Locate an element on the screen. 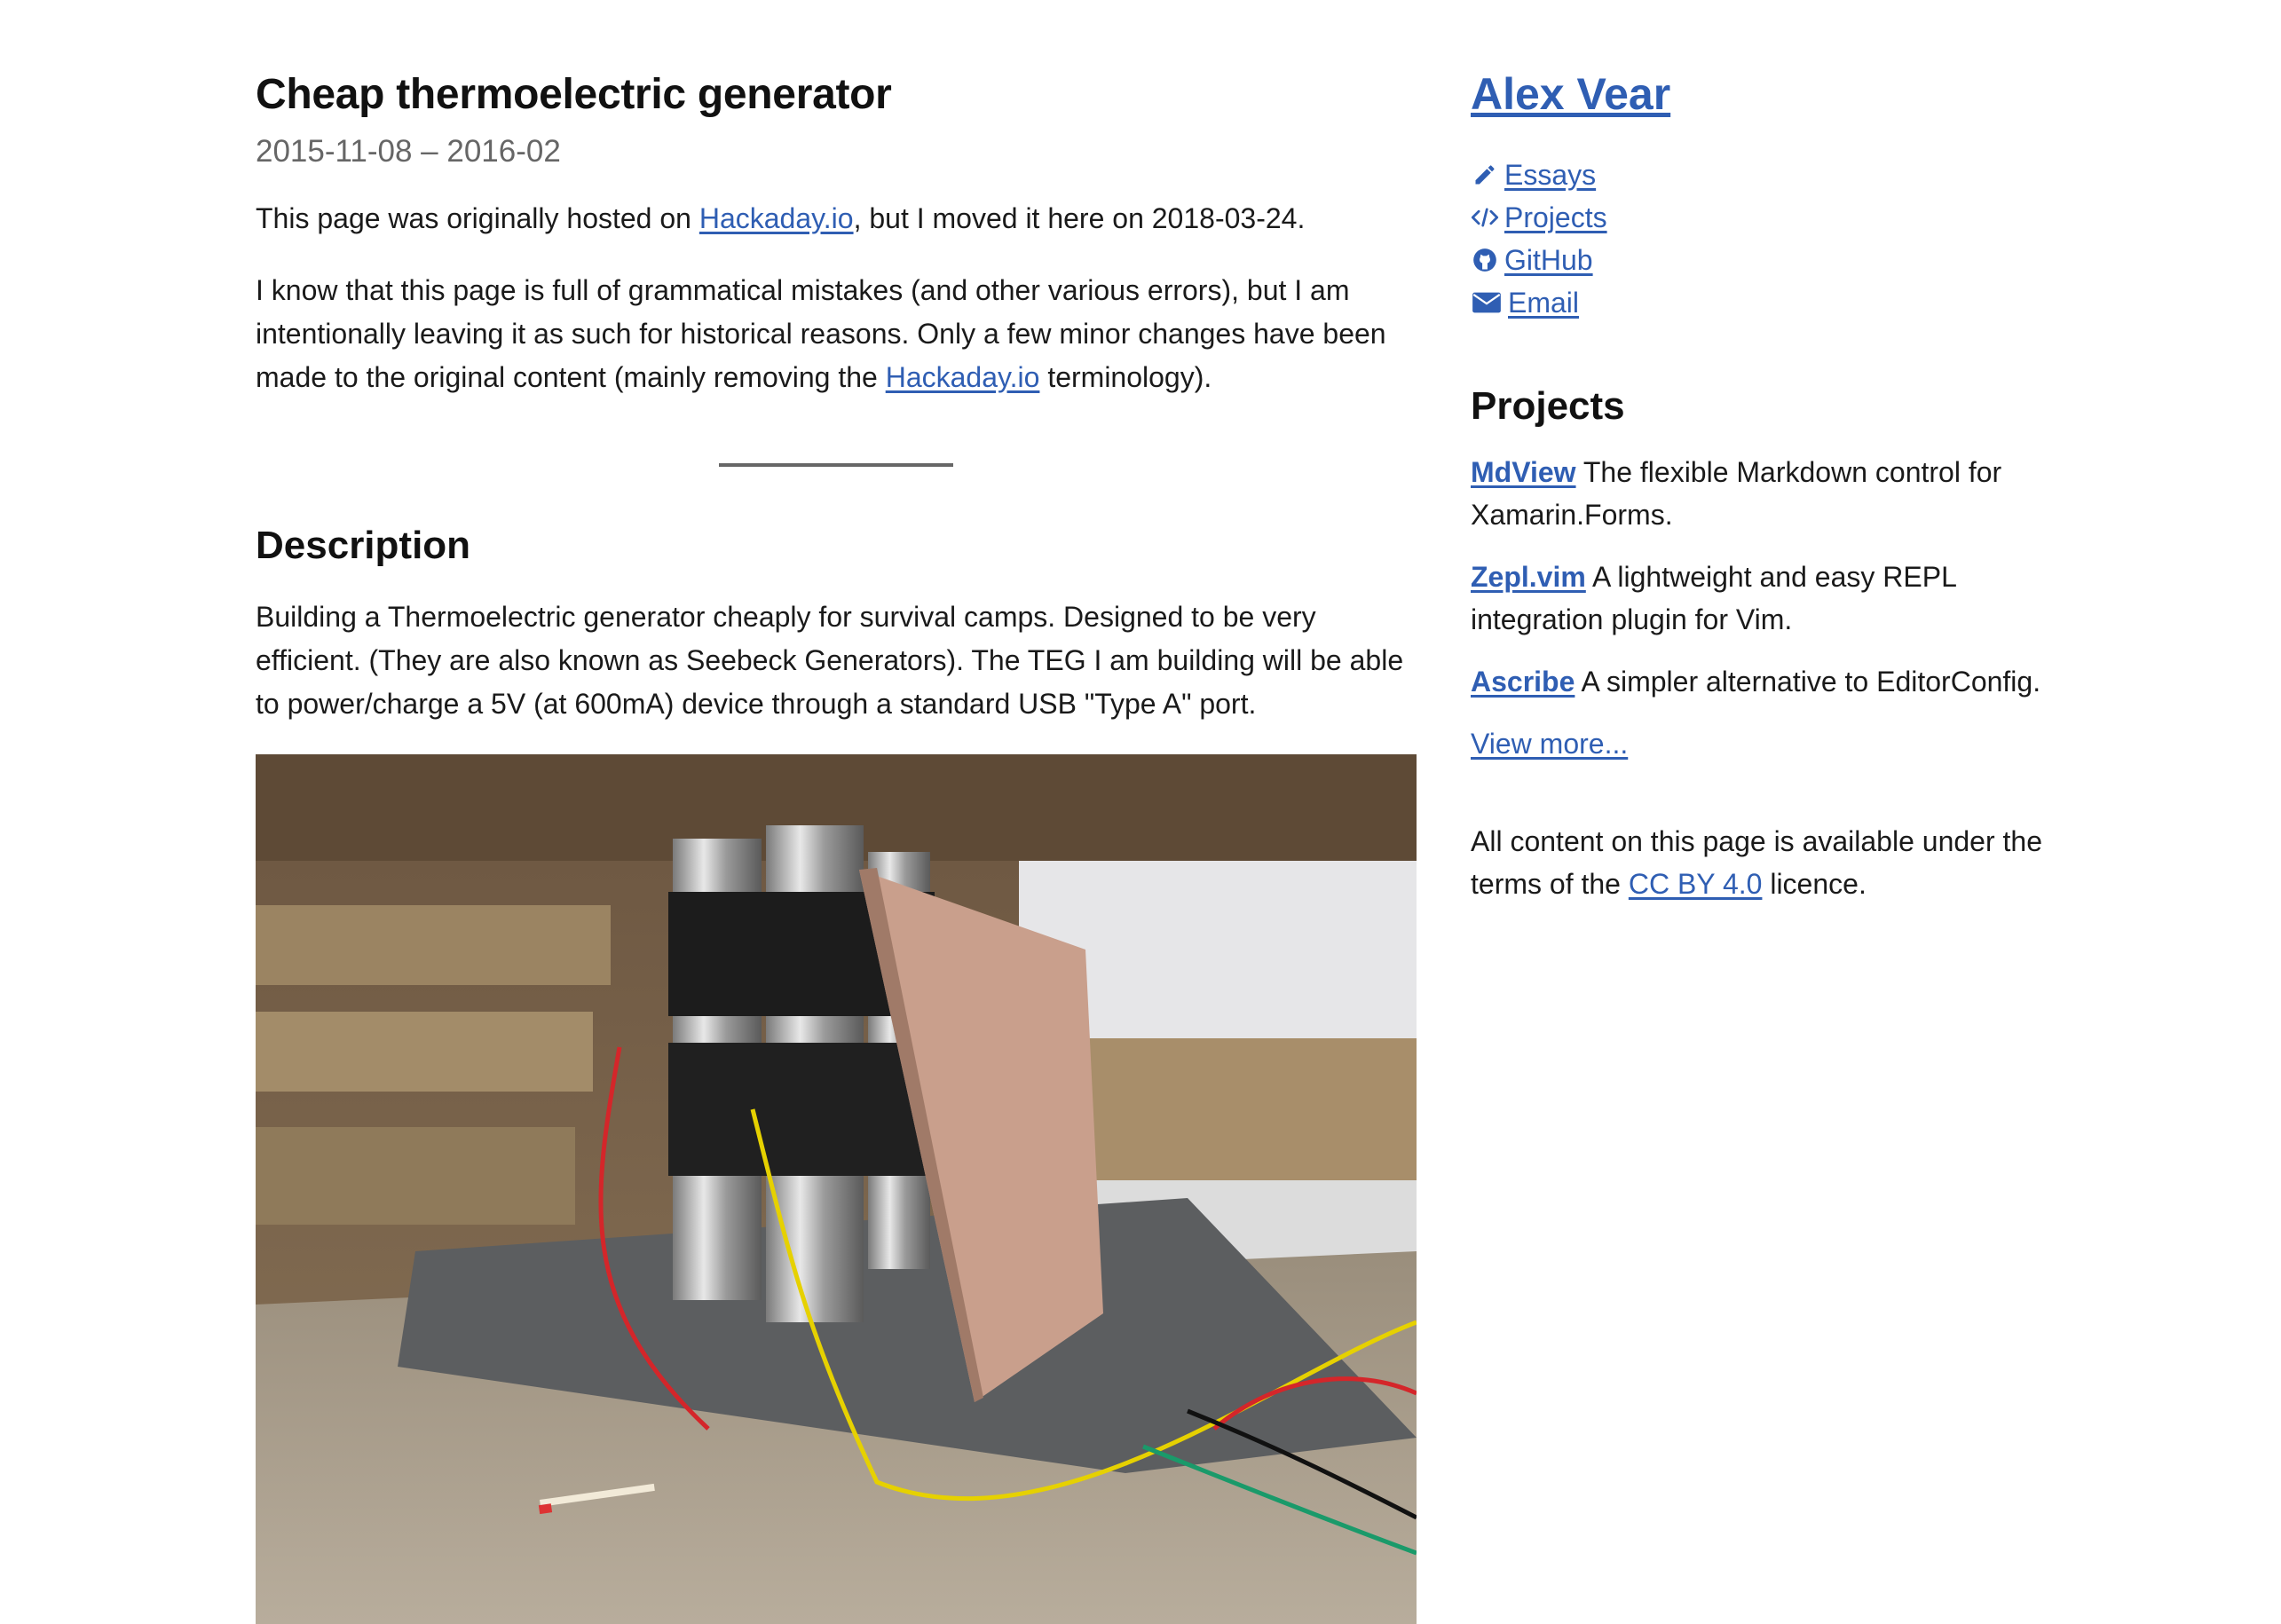 This screenshot has width=2281, height=1624. sidebar-nav: Essays Projects GitHub Email is located at coordinates (1759, 239).